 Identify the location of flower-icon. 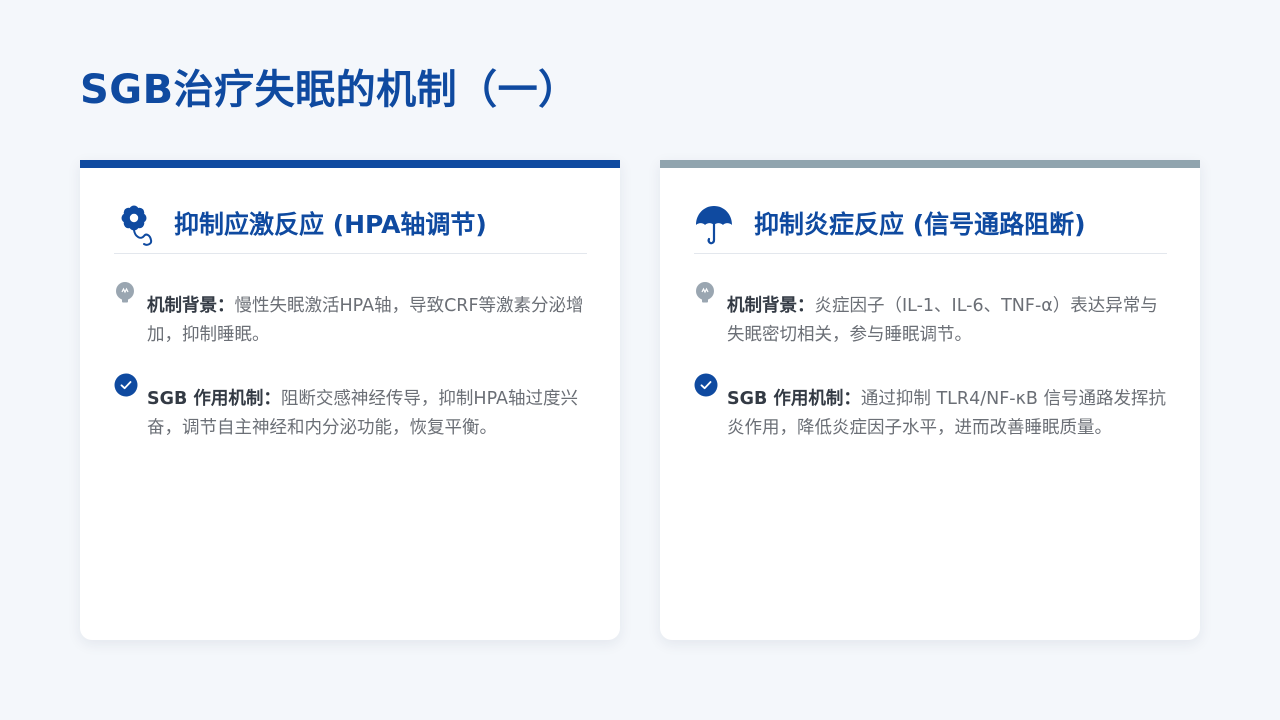
(137, 225).